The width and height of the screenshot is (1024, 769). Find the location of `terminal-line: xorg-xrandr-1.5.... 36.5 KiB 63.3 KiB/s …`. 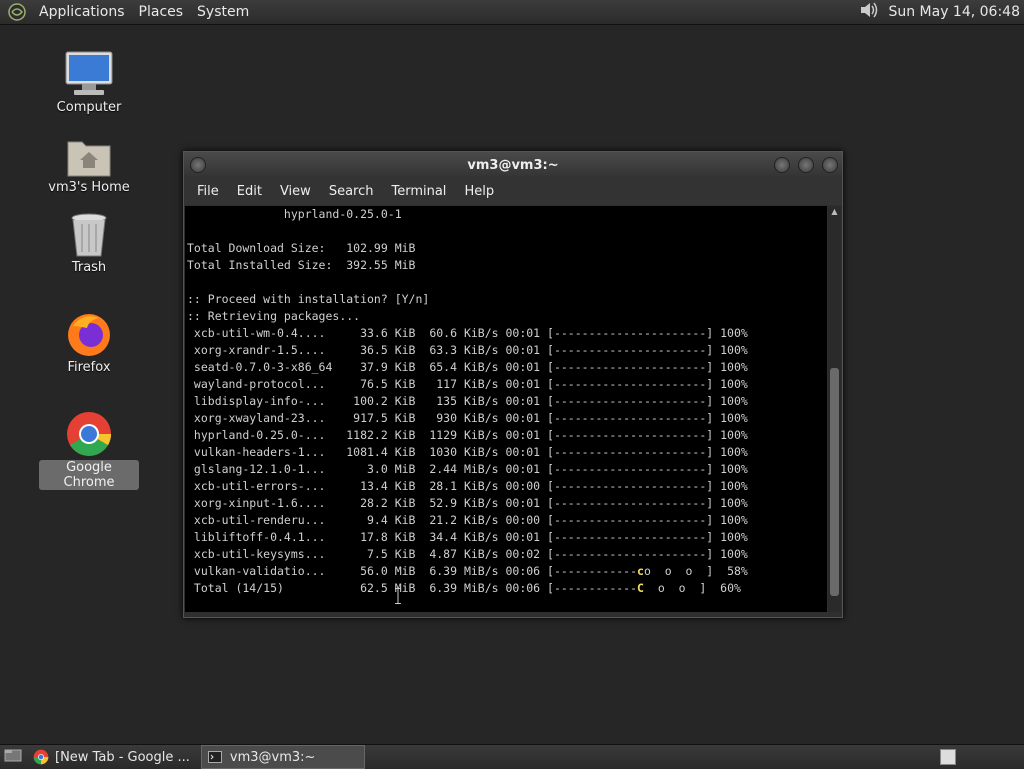

terminal-line: xorg-xrandr-1.5.... 36.5 KiB 63.3 KiB/s … is located at coordinates (467, 350).